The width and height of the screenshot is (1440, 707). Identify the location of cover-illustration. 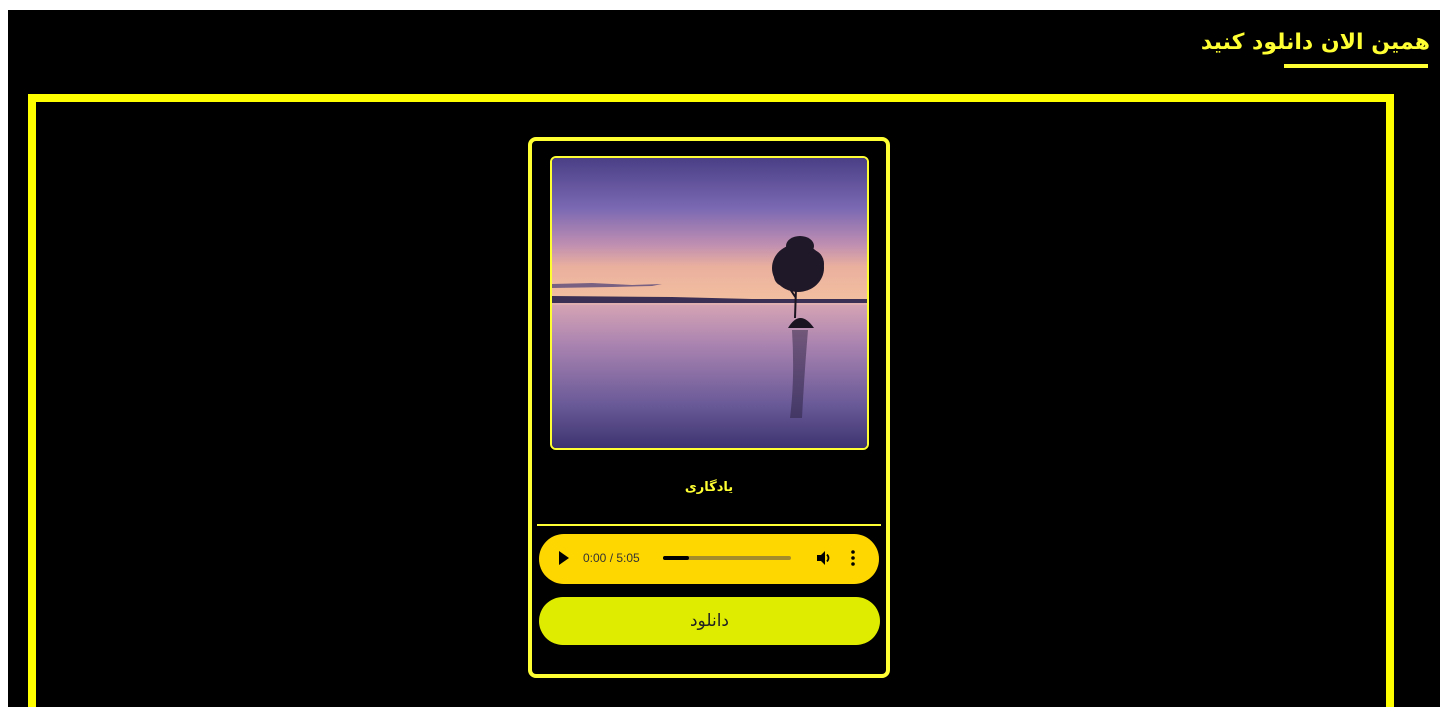
(709, 303).